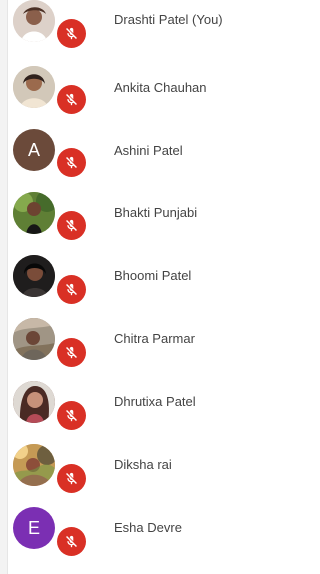 The height and width of the screenshot is (574, 320). What do you see at coordinates (153, 275) in the screenshot?
I see `participant-name: Bhoomi Patel` at bounding box center [153, 275].